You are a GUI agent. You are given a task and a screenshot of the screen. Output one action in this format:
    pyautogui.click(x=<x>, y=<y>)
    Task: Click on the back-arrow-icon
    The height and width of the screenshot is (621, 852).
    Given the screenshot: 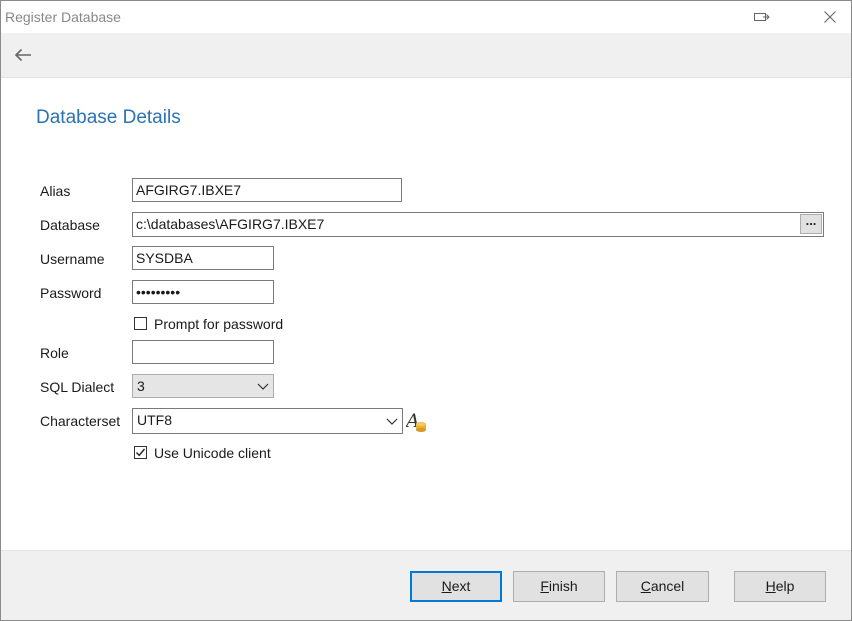 What is the action you would take?
    pyautogui.click(x=22, y=55)
    